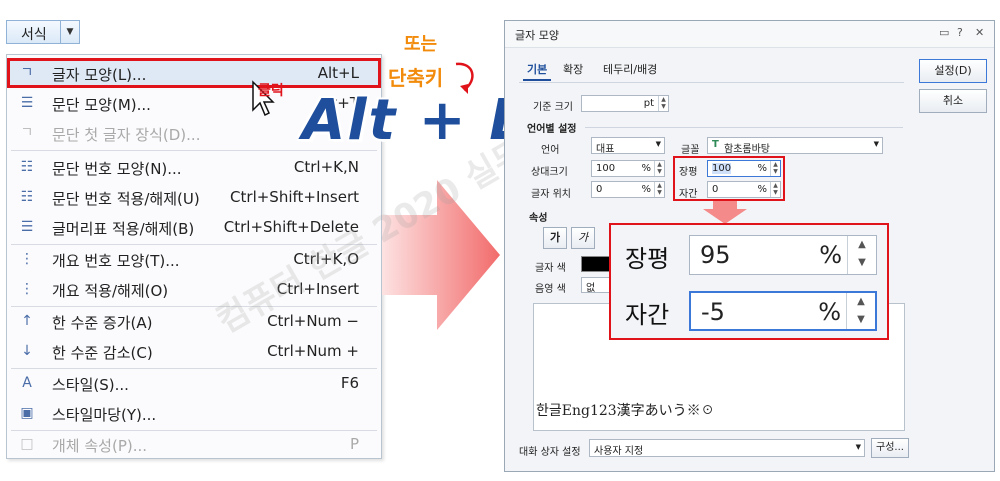  What do you see at coordinates (628, 146) in the screenshot?
I see `lang-select: 대표 ▼` at bounding box center [628, 146].